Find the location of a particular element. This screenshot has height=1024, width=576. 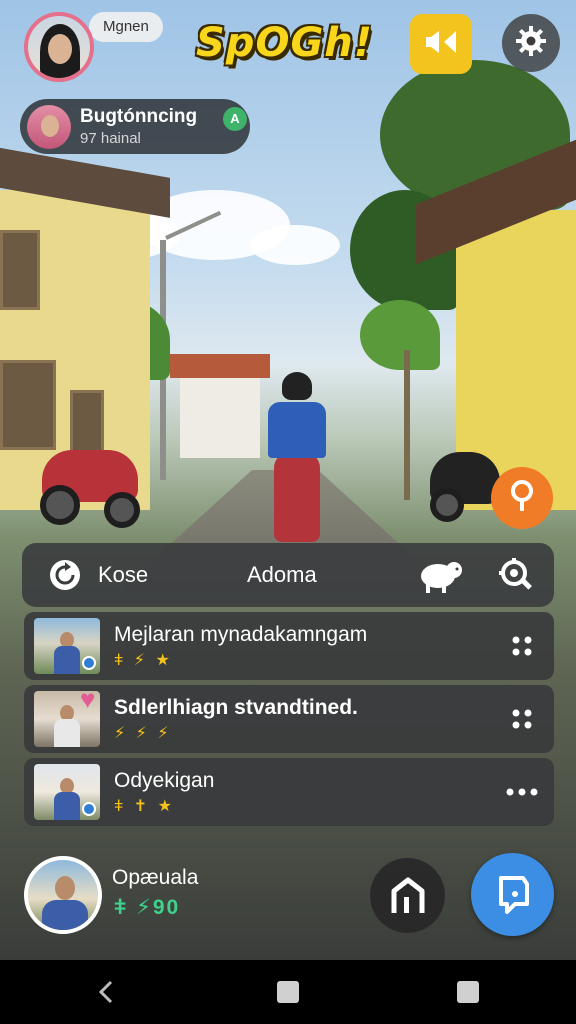

system-nav-bar is located at coordinates (288, 992).